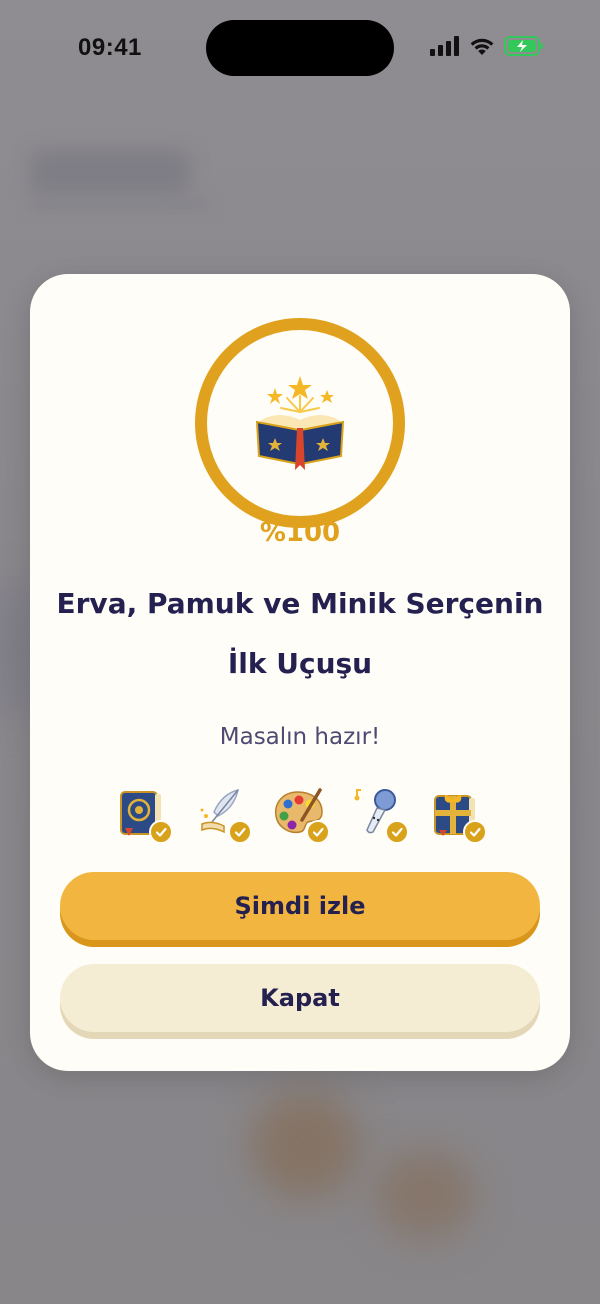 The height and width of the screenshot is (1304, 600). What do you see at coordinates (223, 815) in the screenshot?
I see `step-quill-pen` at bounding box center [223, 815].